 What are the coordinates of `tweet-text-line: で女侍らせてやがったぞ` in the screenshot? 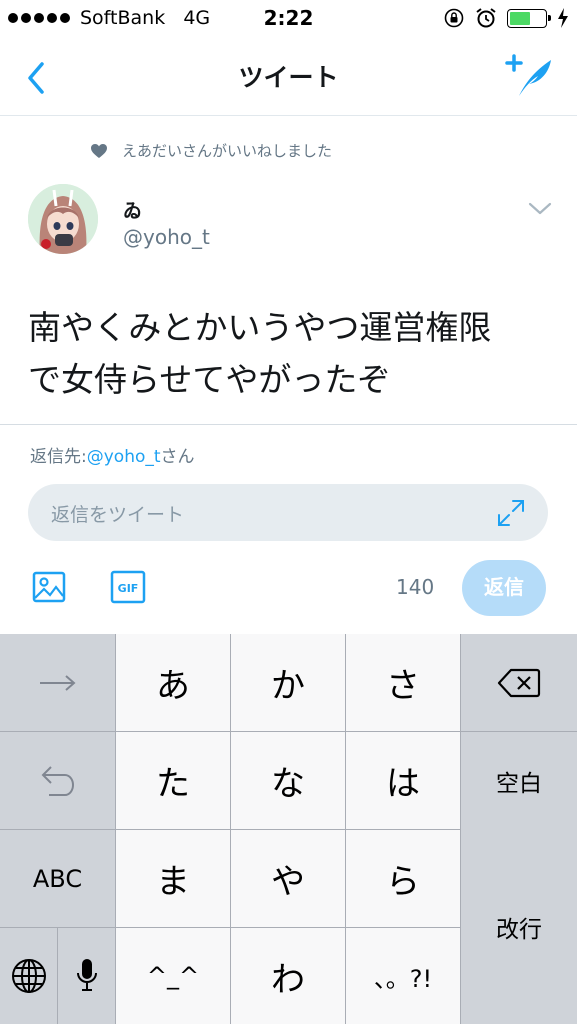 It's located at (209, 379).